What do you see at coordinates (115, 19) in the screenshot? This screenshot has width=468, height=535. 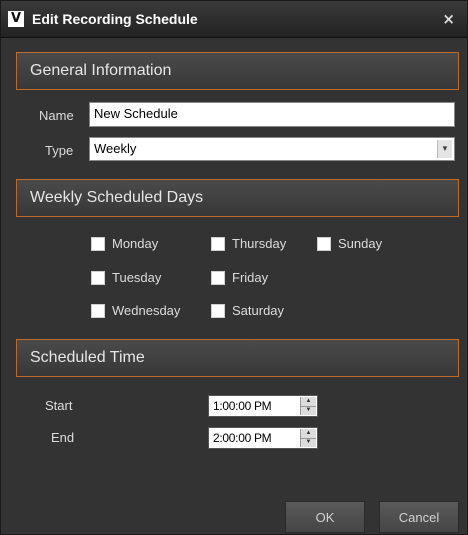 I see `dialog-title: Edit Recording Schedule` at bounding box center [115, 19].